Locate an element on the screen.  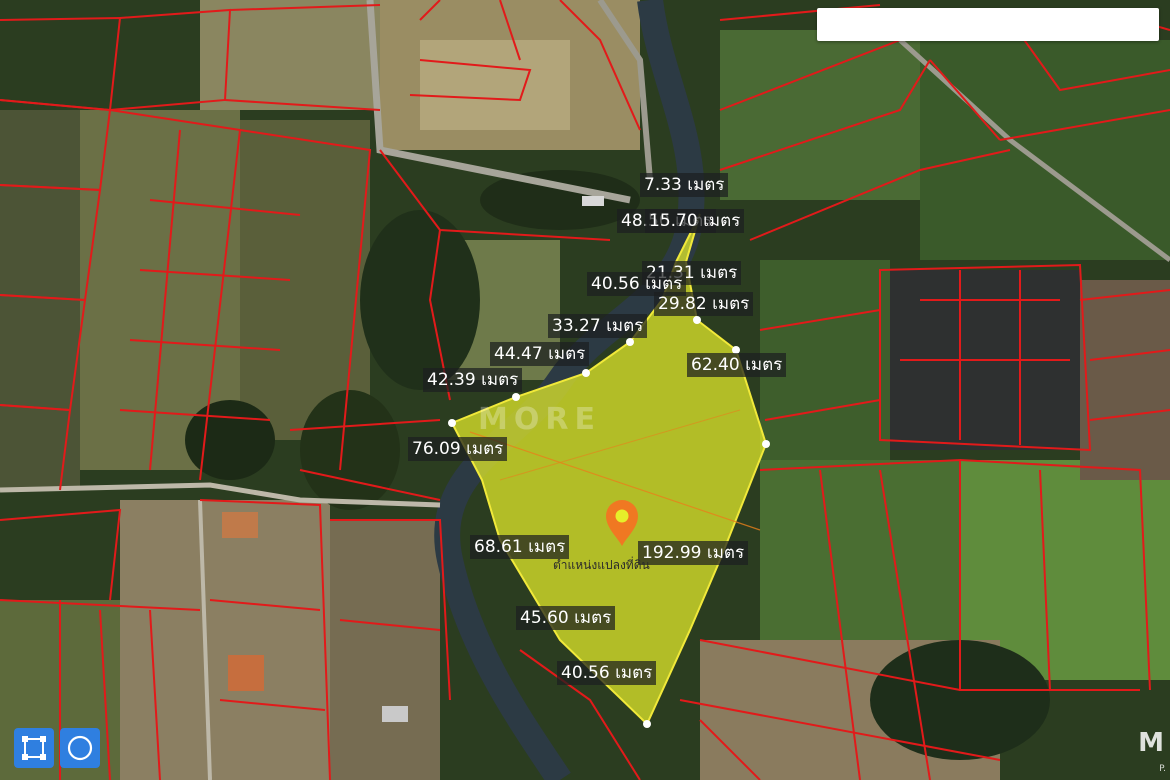
draw-rectangle-button is located at coordinates (34, 748).